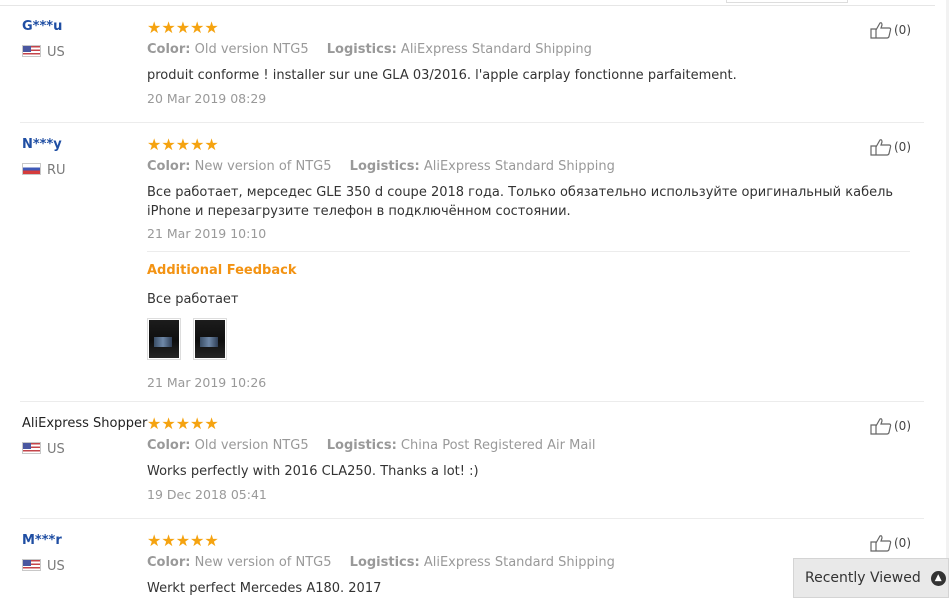 The height and width of the screenshot is (598, 949). Describe the element at coordinates (222, 270) in the screenshot. I see `additional-feedback-title: Additional Feedback` at that location.